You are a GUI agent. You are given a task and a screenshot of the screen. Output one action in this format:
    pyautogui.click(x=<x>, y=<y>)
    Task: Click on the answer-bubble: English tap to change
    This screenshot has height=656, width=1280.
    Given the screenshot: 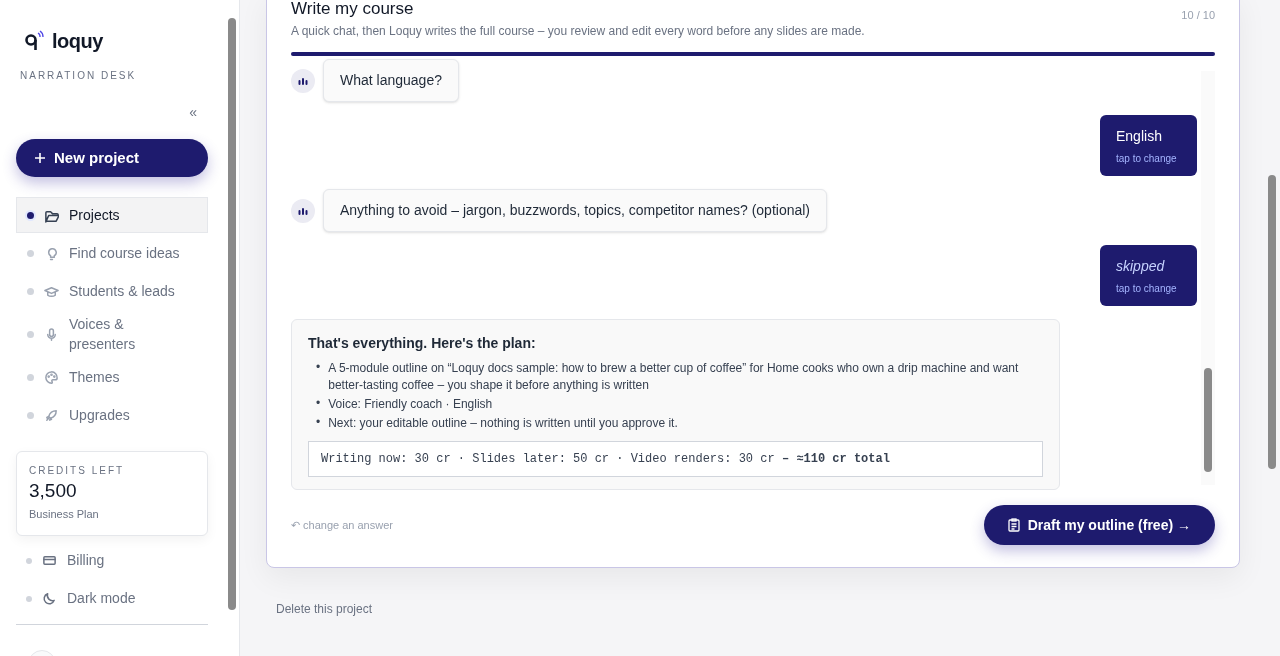 What is the action you would take?
    pyautogui.click(x=1148, y=145)
    